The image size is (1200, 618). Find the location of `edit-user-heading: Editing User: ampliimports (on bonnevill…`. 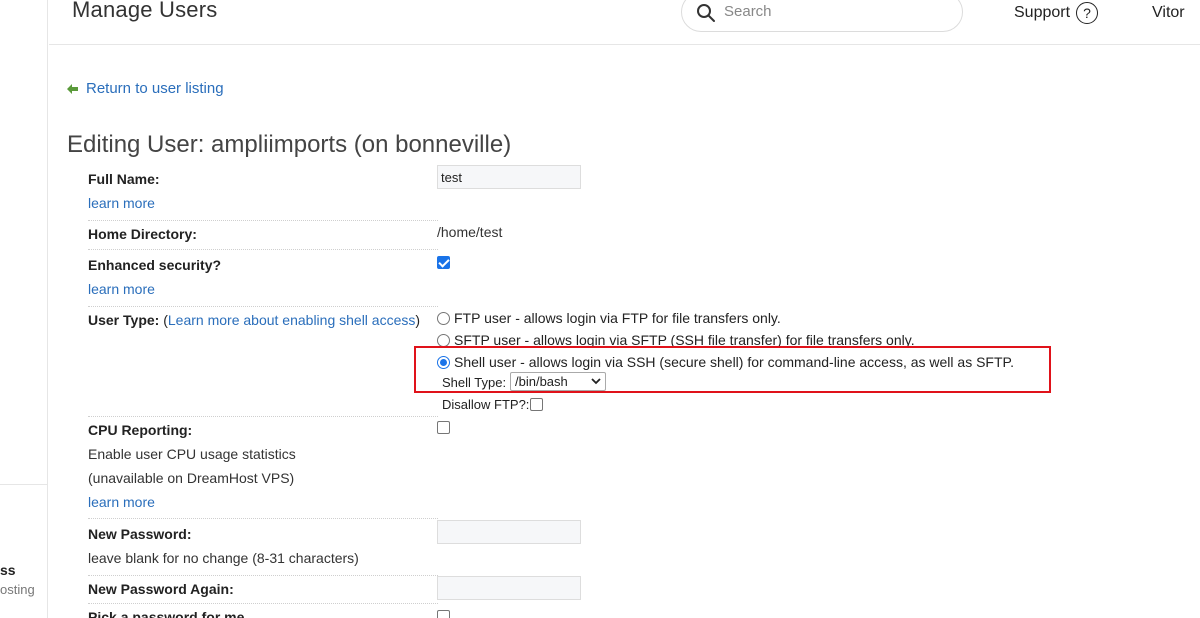

edit-user-heading: Editing User: ampliimports (on bonnevill… is located at coordinates (289, 144).